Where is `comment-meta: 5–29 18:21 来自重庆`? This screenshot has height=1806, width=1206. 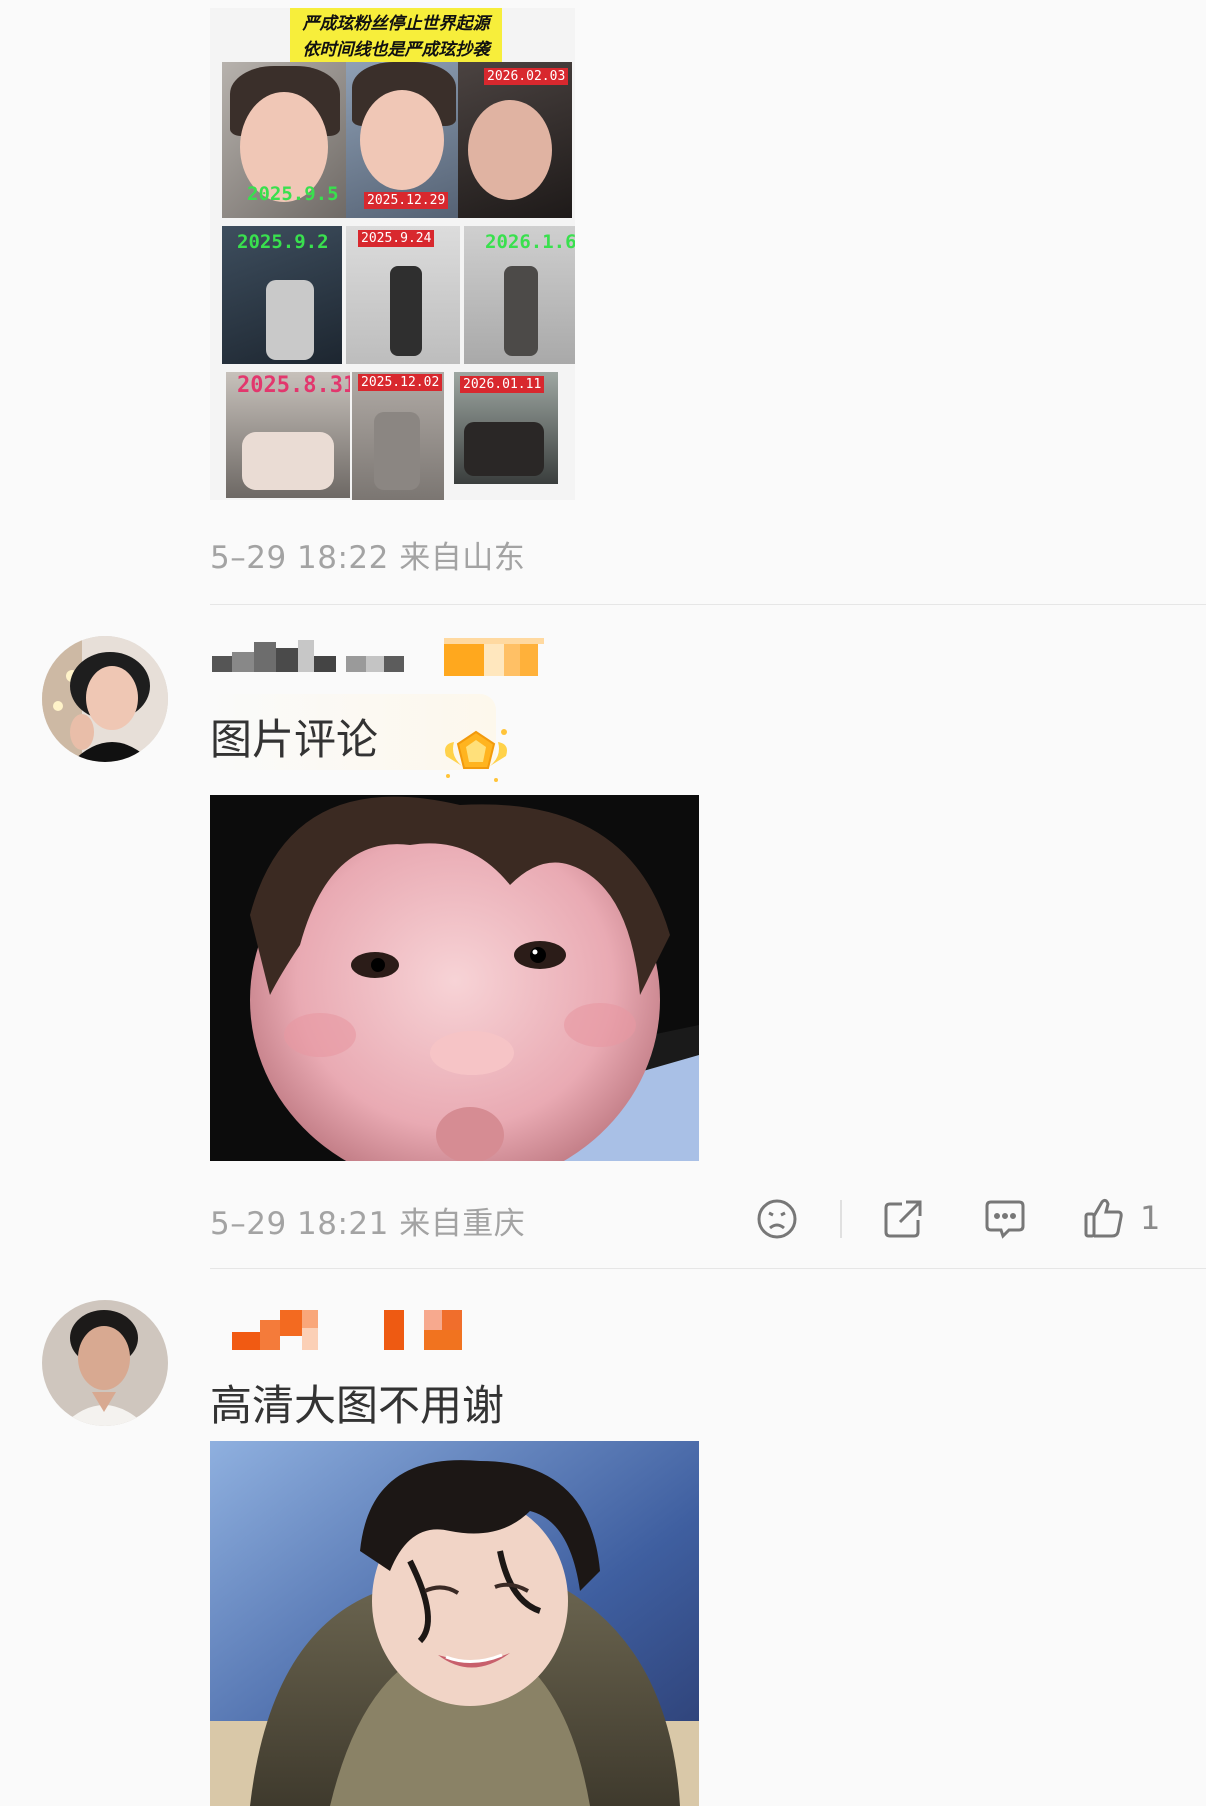
comment-meta: 5–29 18:21 来自重庆 is located at coordinates (368, 1224).